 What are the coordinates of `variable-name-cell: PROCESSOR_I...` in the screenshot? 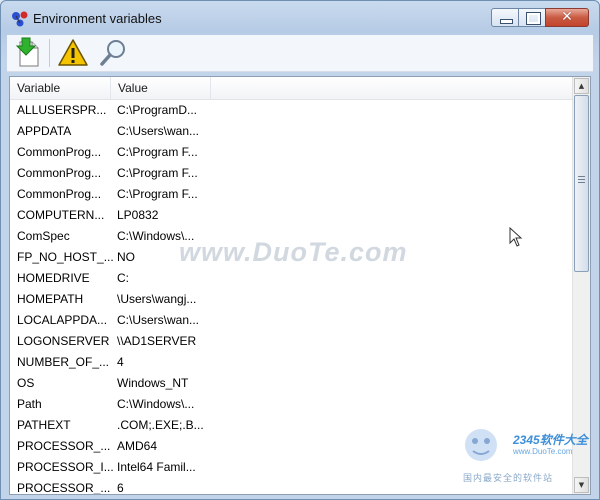 It's located at (65, 467).